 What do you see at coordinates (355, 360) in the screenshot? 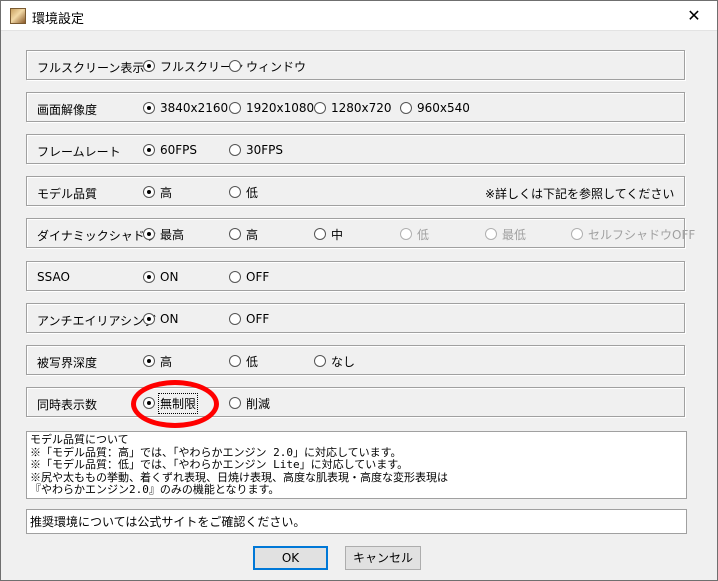
I see `row-depth-of-field: 被写界深度 高 低 なし` at bounding box center [355, 360].